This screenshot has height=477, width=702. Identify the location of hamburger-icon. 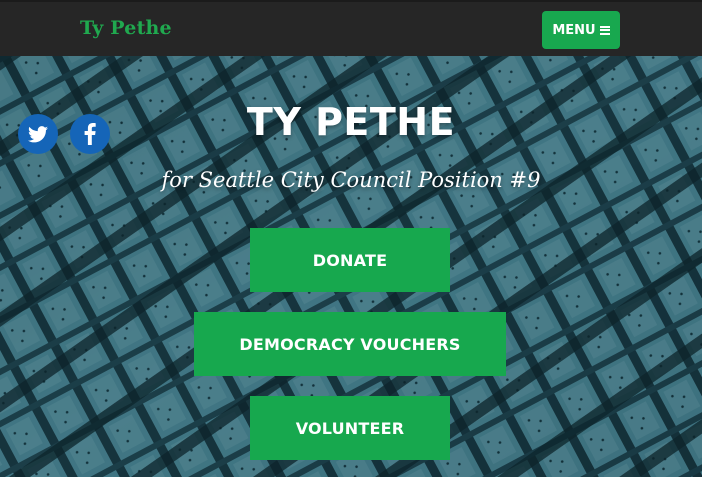
(604, 30).